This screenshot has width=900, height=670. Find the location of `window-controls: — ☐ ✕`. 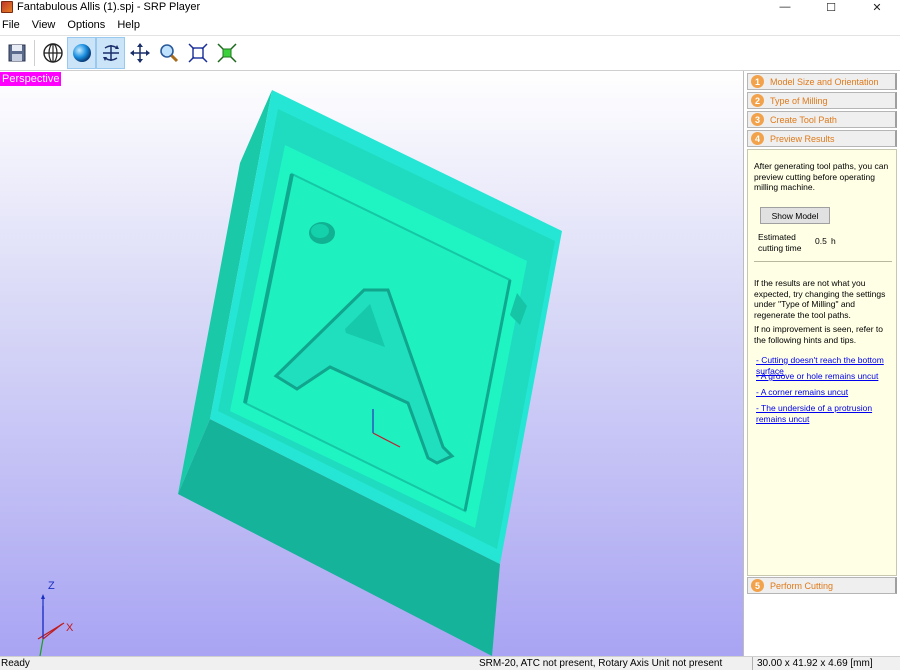

window-controls: — ☐ ✕ is located at coordinates (831, 7).